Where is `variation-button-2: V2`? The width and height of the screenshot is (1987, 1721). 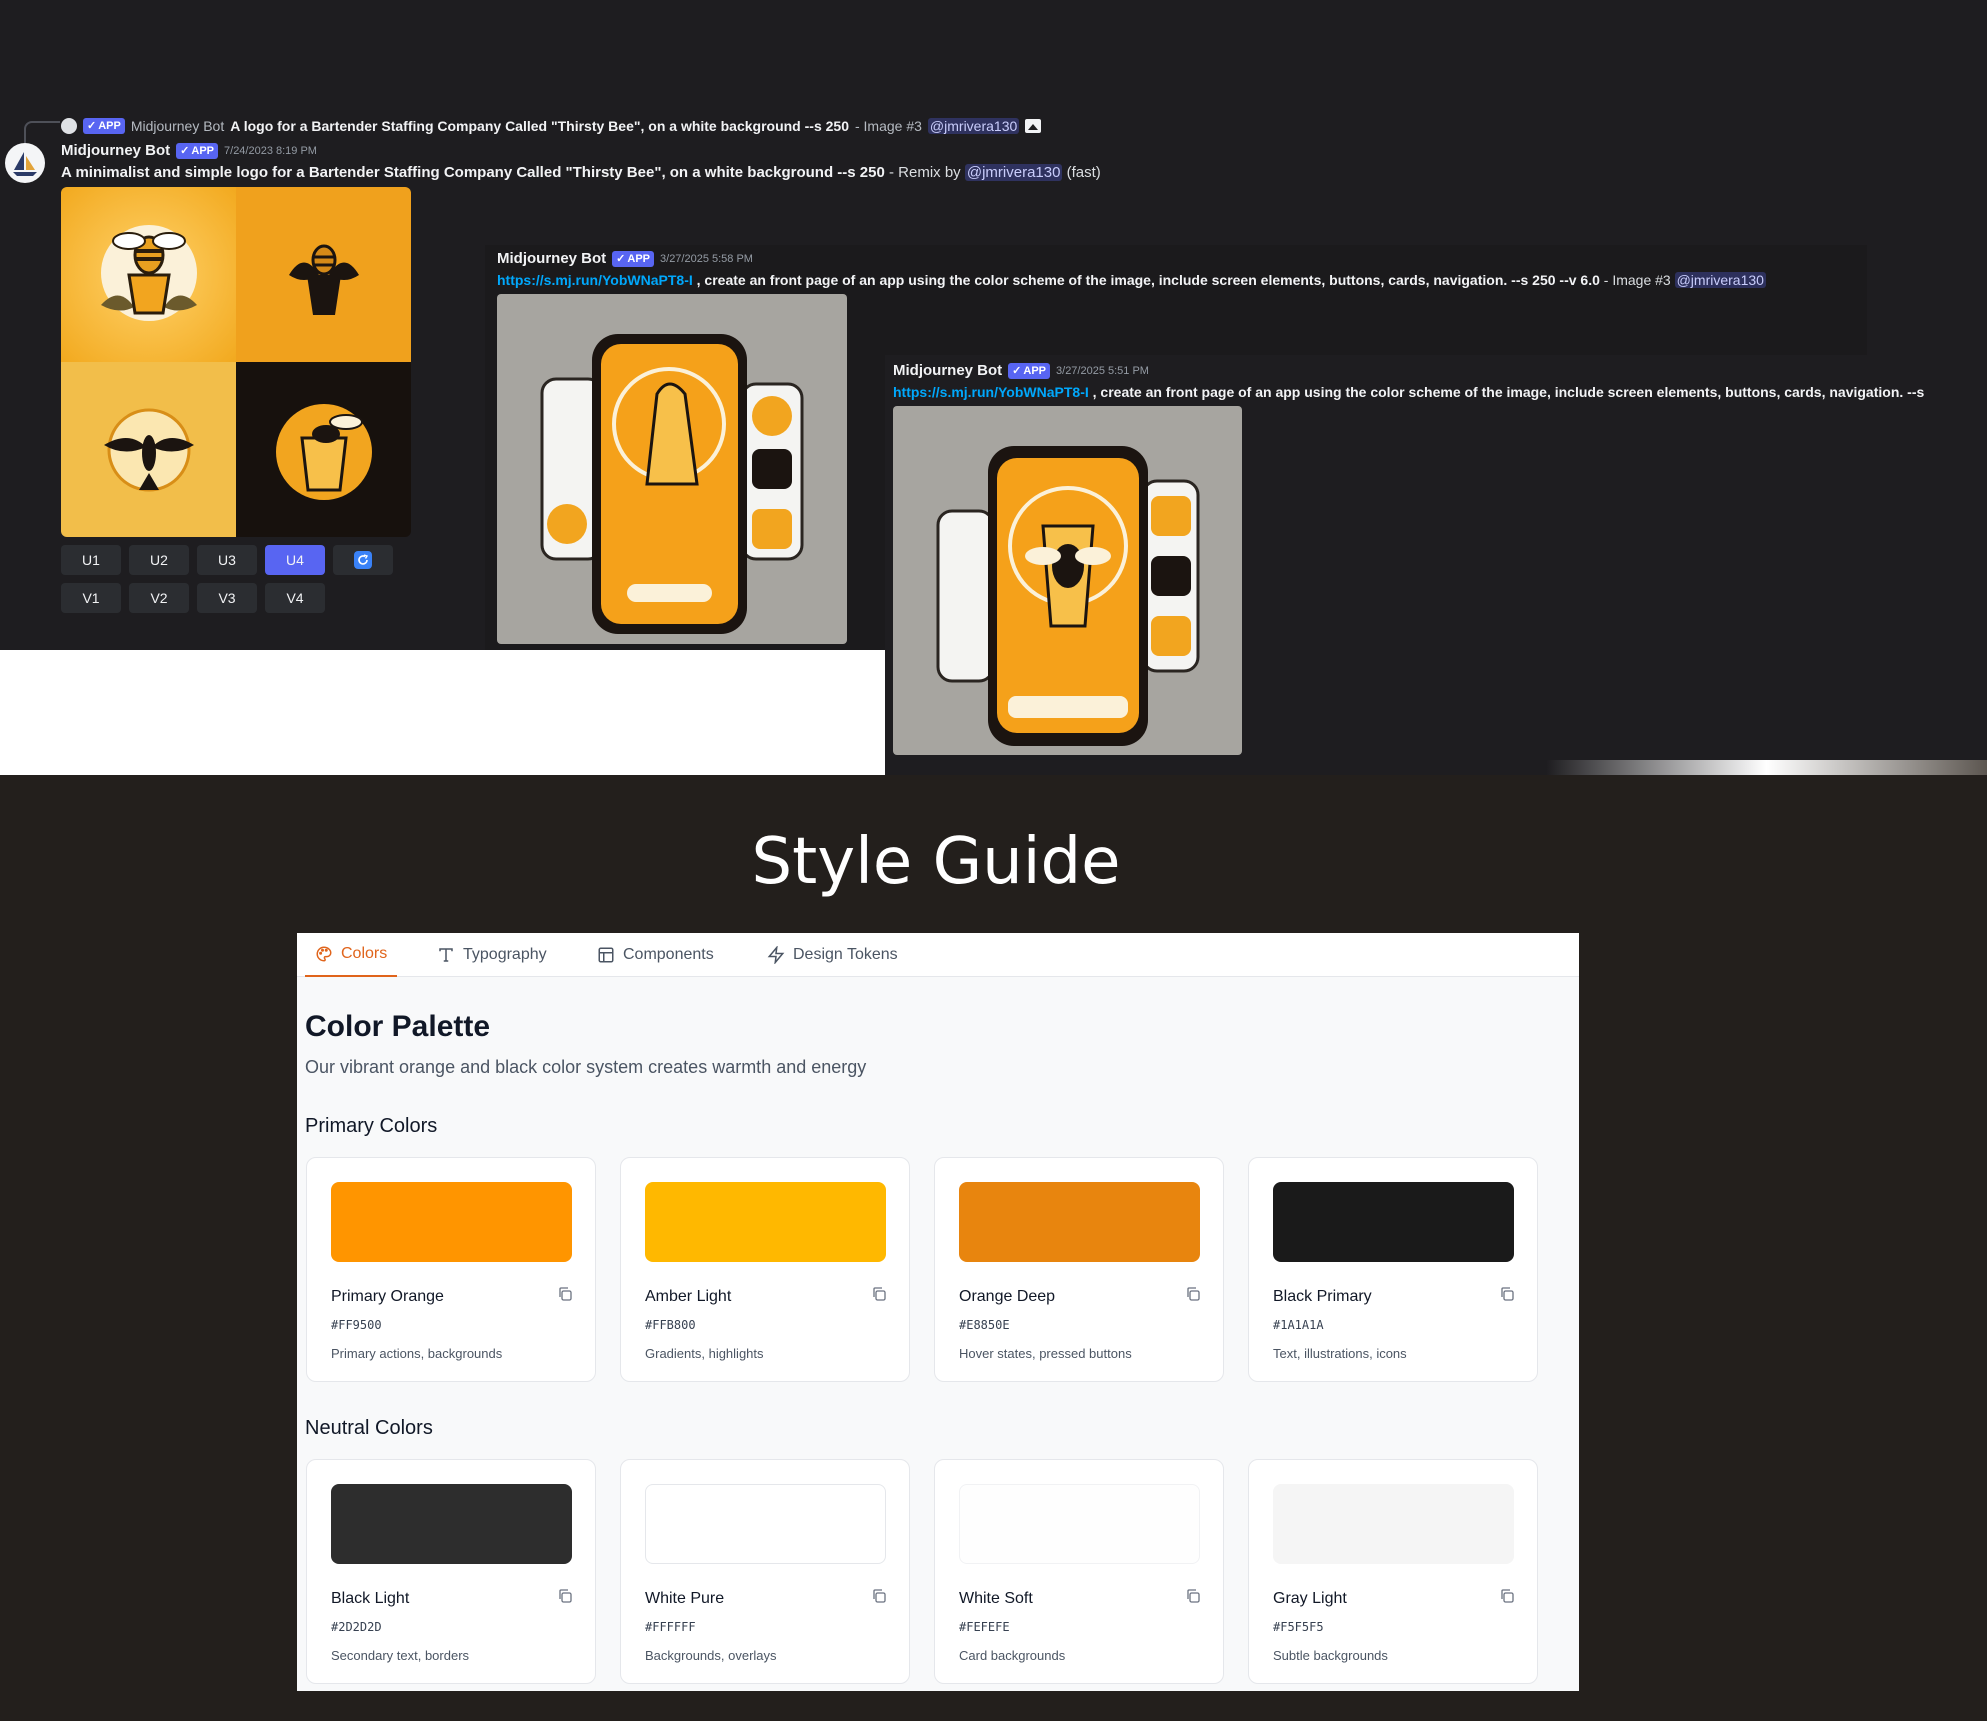 variation-button-2: V2 is located at coordinates (159, 598).